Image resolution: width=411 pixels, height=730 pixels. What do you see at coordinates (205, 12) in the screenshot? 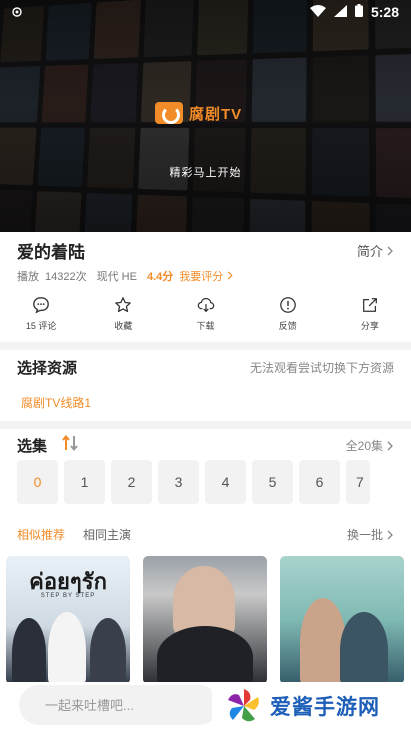
I see `status-bar: 5:28` at bounding box center [205, 12].